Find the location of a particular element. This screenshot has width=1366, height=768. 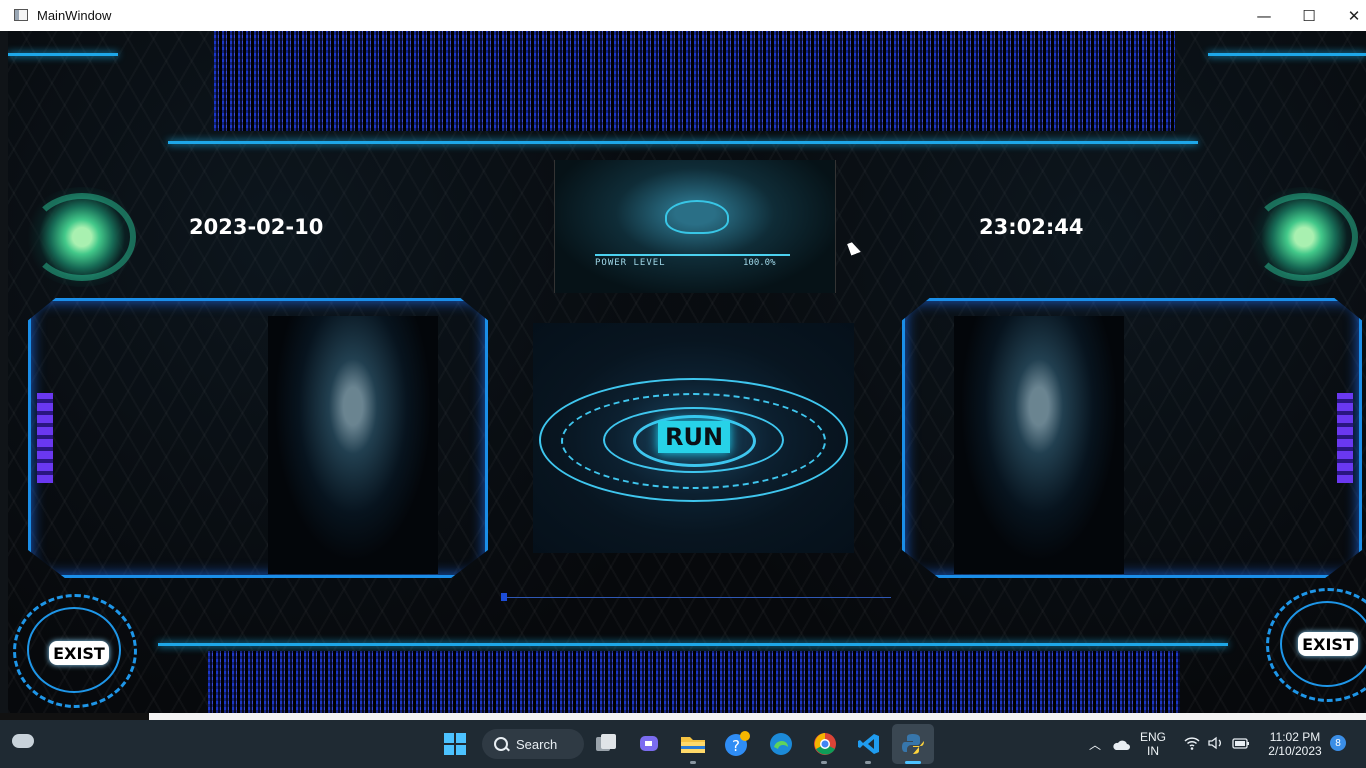

show-hidden-icons: ︿ is located at coordinates (1095, 744).